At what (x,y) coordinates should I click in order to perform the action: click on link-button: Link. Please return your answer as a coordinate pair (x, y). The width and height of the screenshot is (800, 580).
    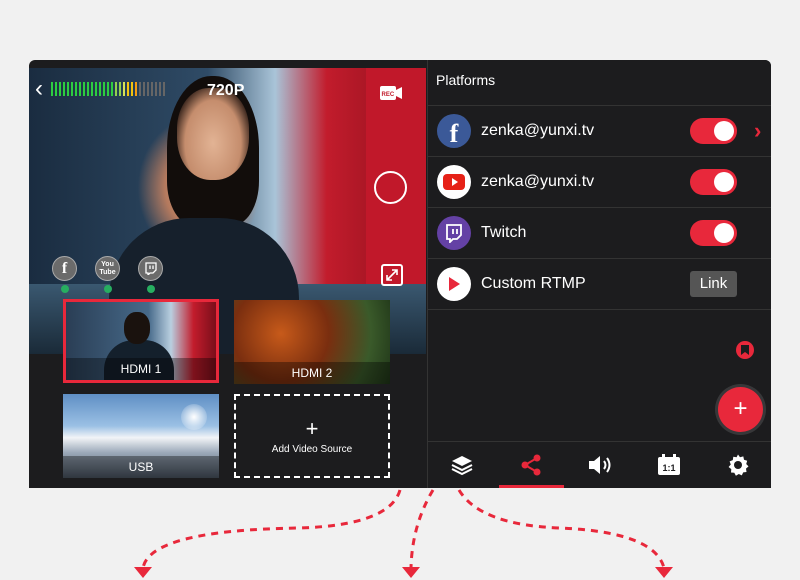
    Looking at the image, I should click on (713, 284).